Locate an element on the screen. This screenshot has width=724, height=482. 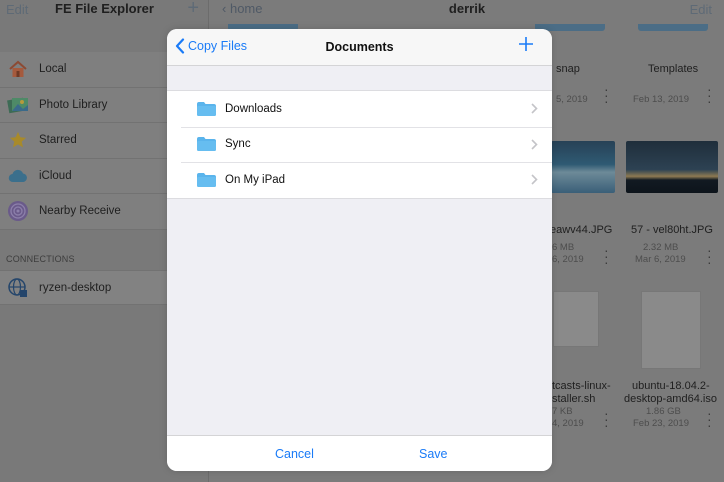
airdrop-icon is located at coordinates (18, 211).